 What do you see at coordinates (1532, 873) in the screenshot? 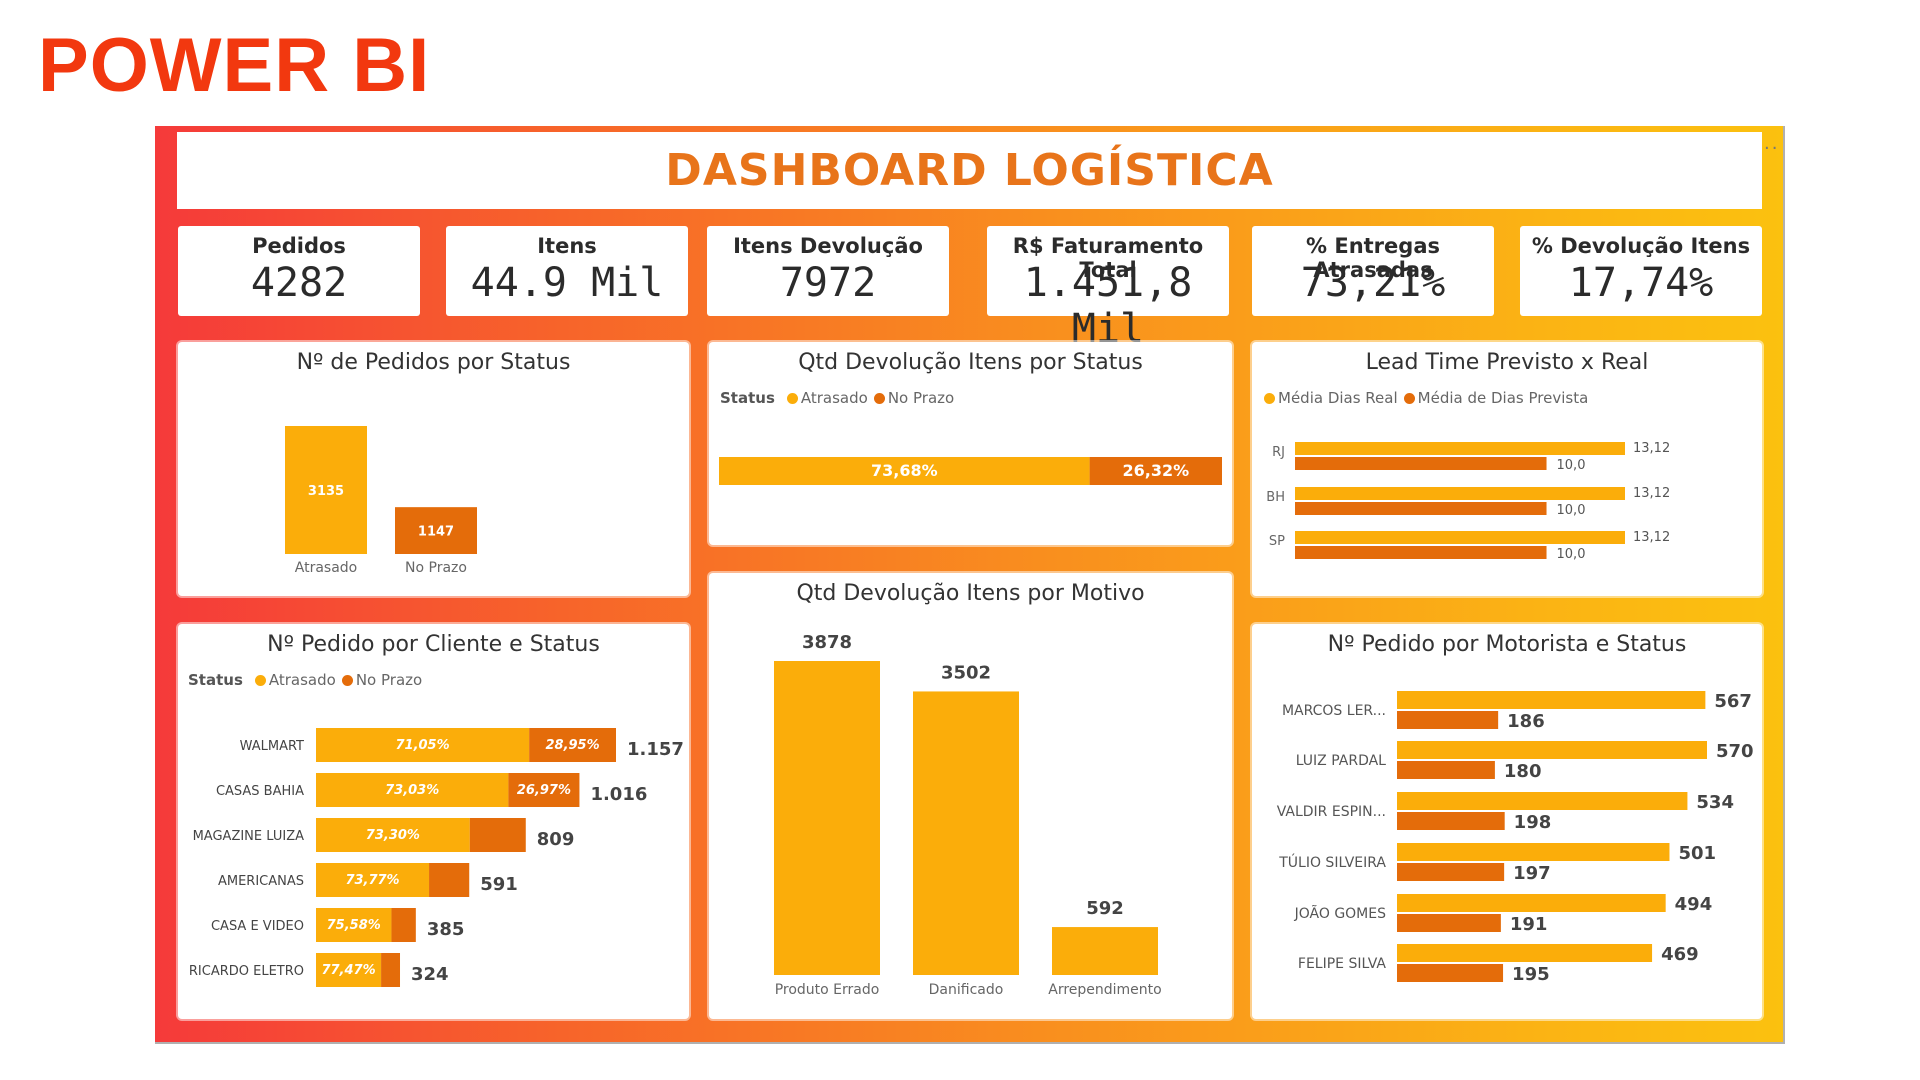
I see `bar-value-label: 197` at bounding box center [1532, 873].